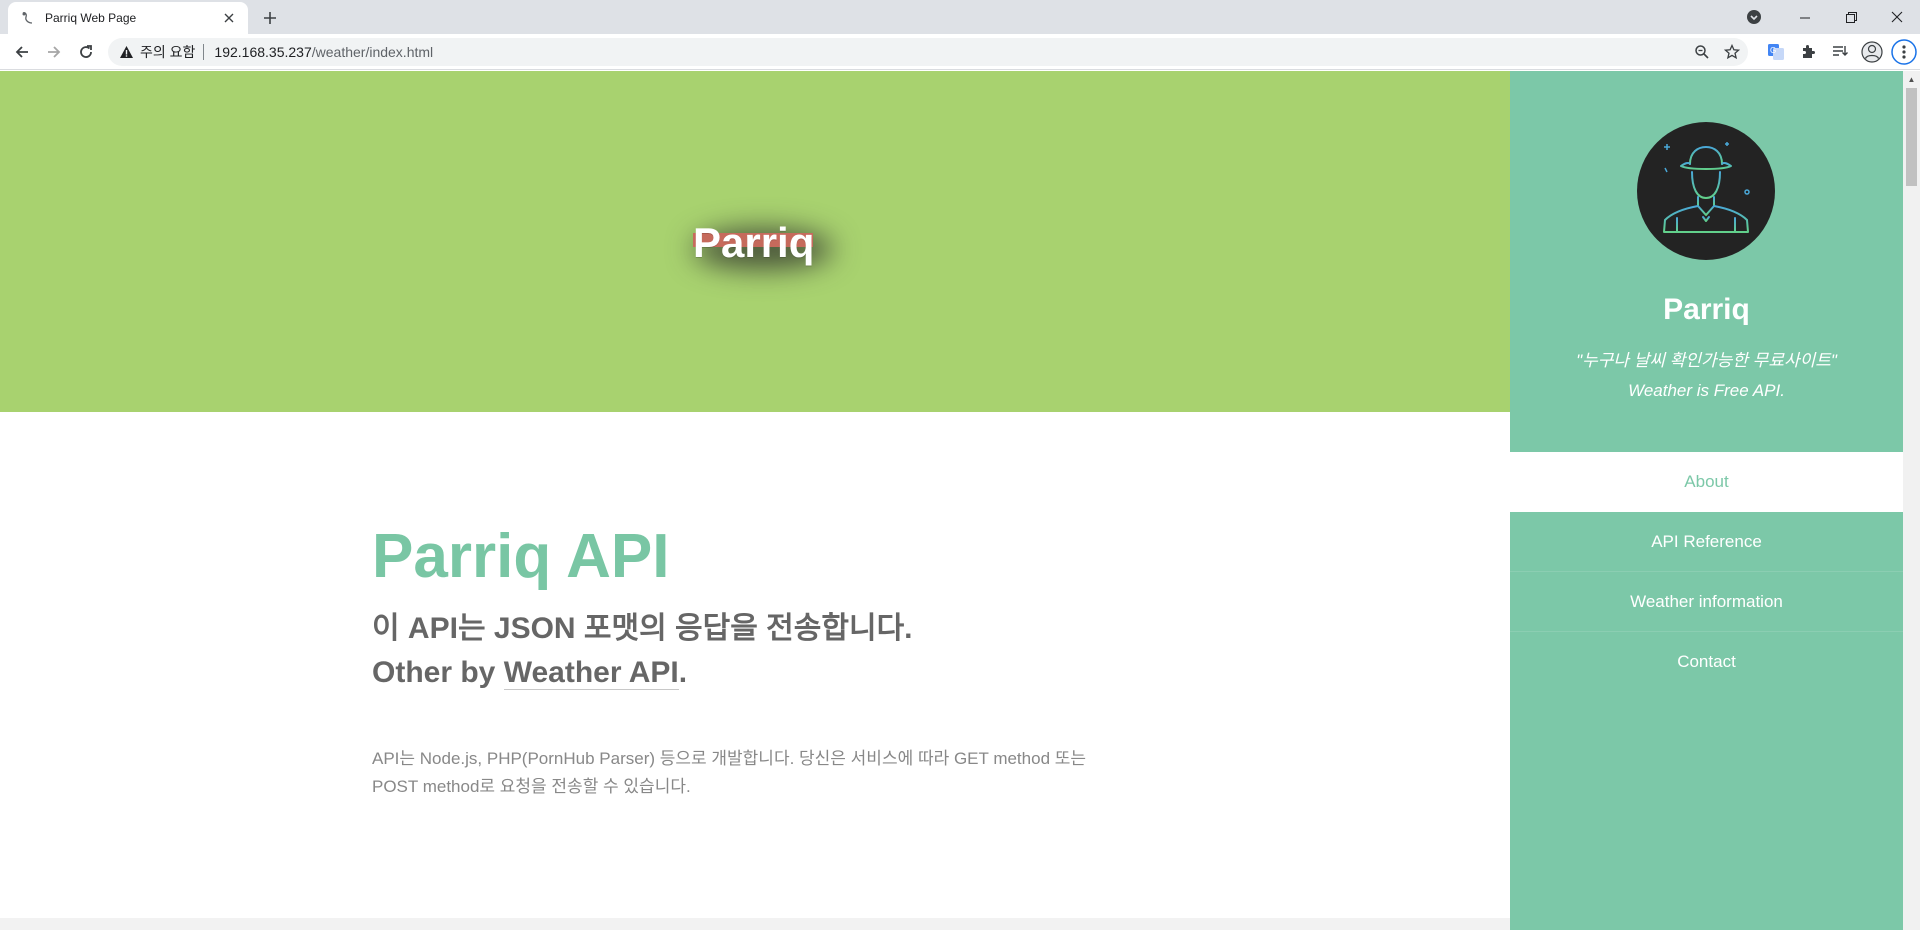  Describe the element at coordinates (1805, 17) in the screenshot. I see `minimize-icon` at that location.